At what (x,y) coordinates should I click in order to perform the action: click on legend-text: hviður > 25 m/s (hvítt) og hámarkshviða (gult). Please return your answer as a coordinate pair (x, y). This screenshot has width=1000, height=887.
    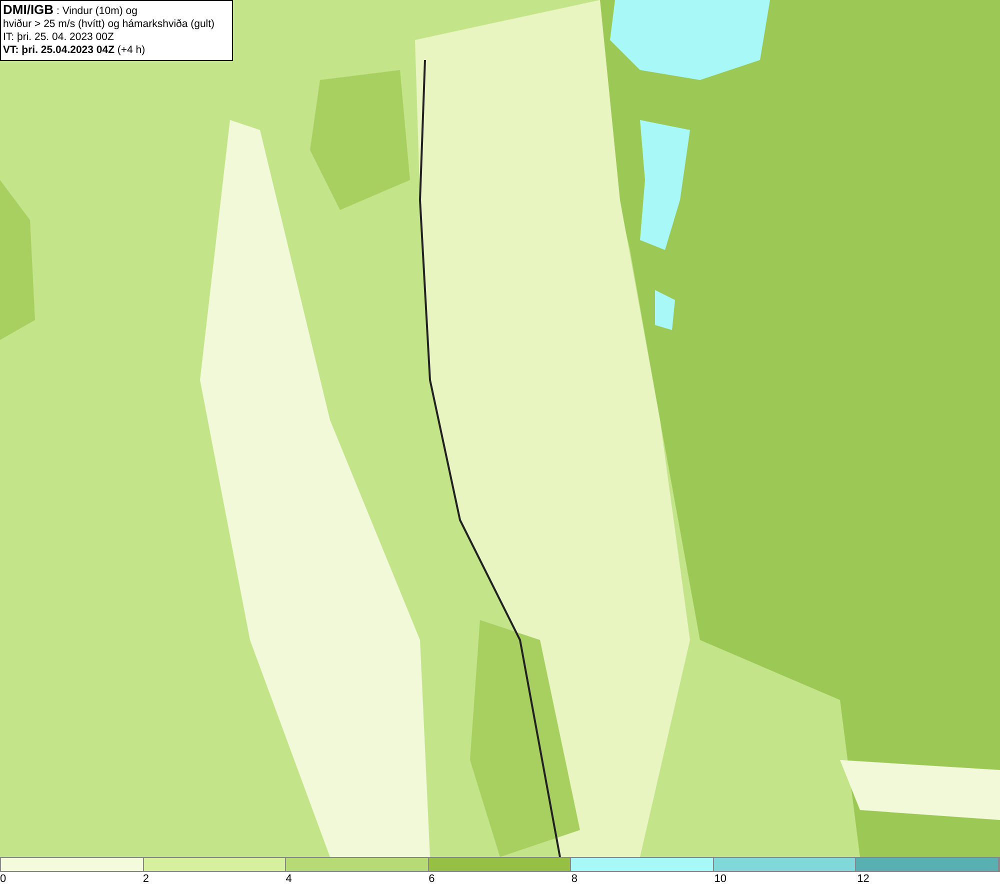
    Looking at the image, I should click on (109, 24).